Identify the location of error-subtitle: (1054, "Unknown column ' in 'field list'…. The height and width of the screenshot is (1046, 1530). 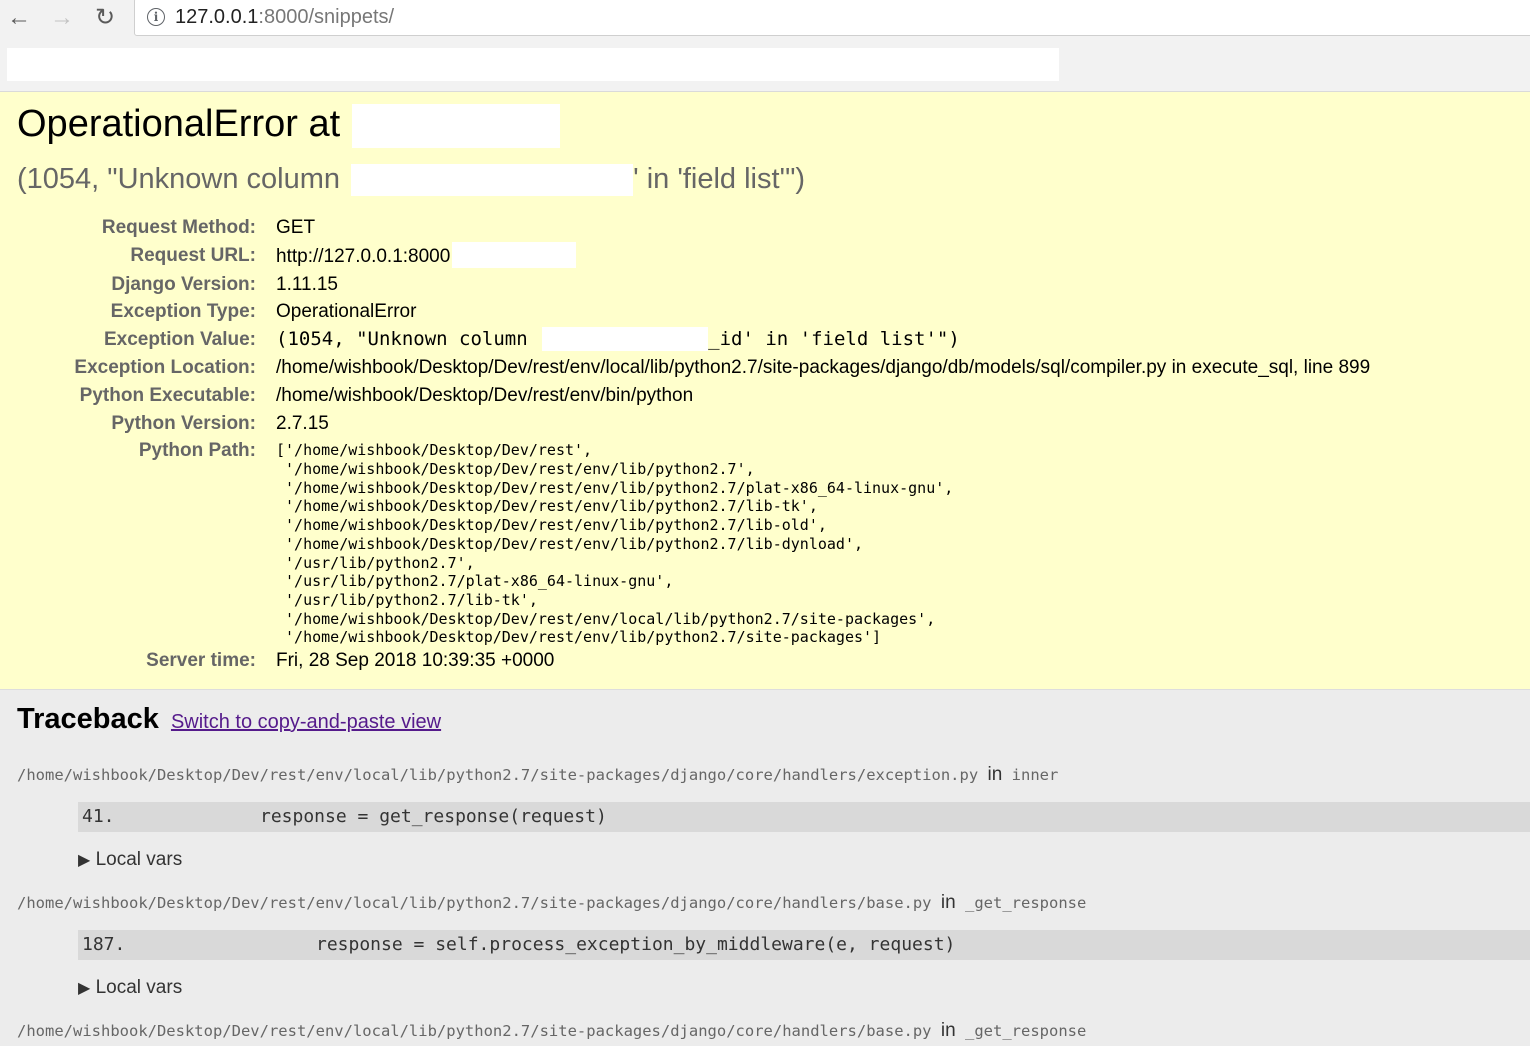
(411, 180).